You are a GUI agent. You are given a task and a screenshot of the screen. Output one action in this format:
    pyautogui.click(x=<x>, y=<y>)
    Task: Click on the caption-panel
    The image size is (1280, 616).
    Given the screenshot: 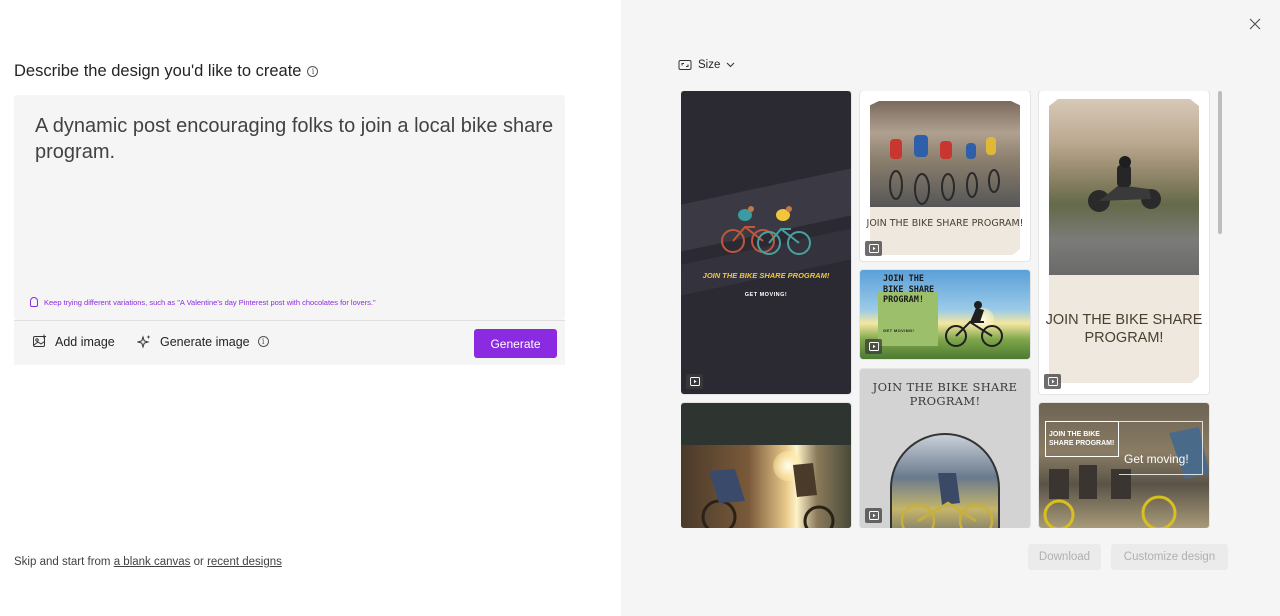 What is the action you would take?
    pyautogui.click(x=945, y=231)
    